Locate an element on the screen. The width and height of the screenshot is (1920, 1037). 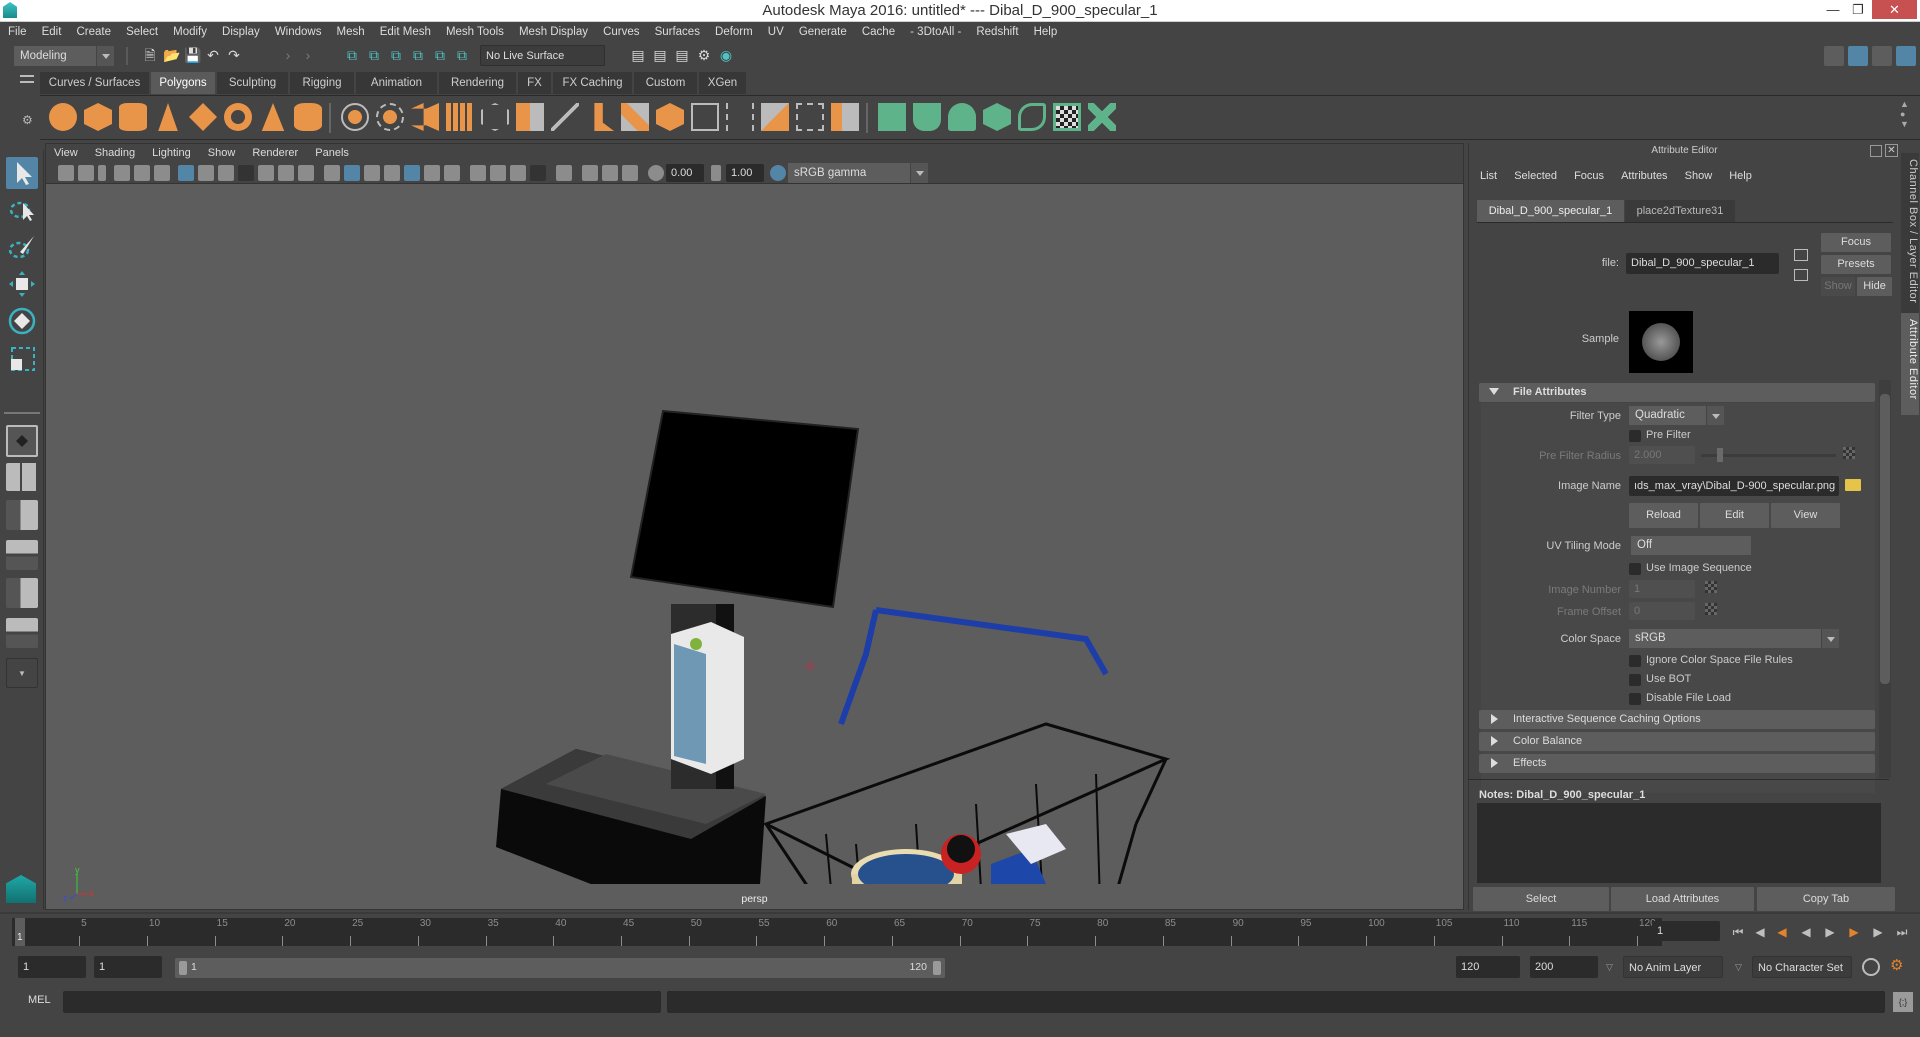
open-scene-icon: 📂 is located at coordinates (171, 55).